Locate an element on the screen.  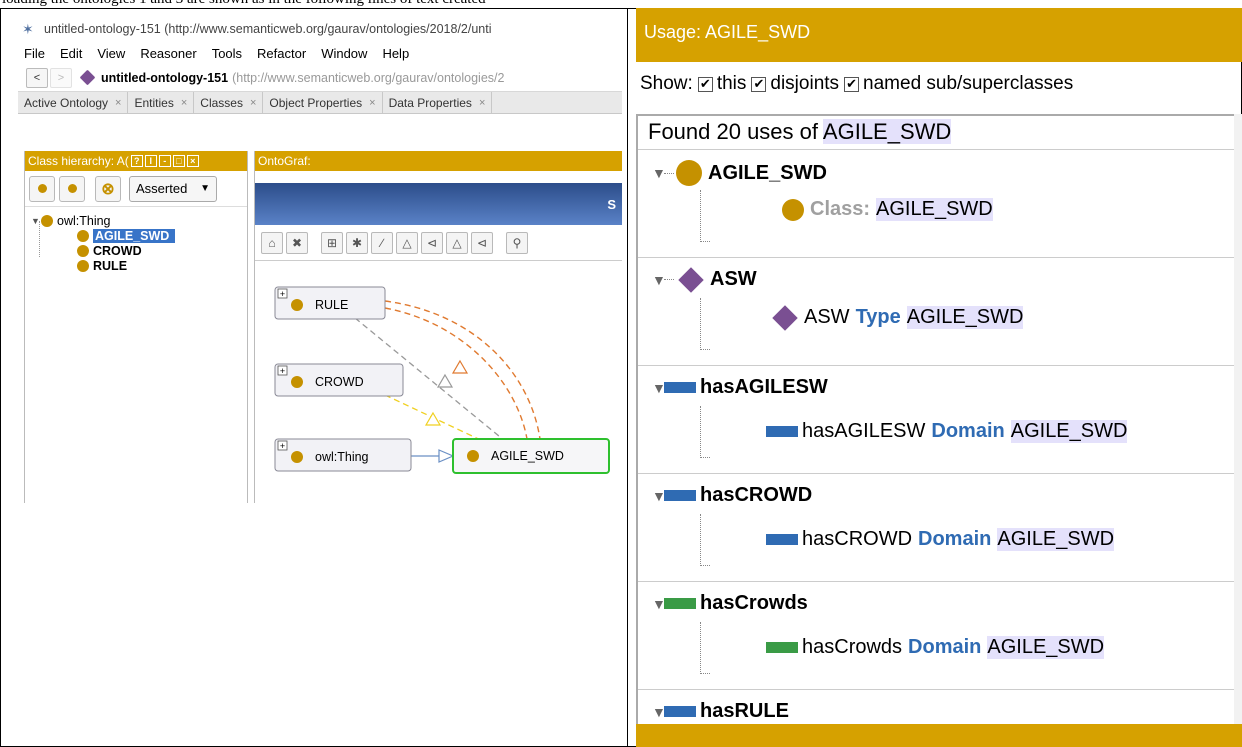
minimize-icon: - is located at coordinates (164, 161).